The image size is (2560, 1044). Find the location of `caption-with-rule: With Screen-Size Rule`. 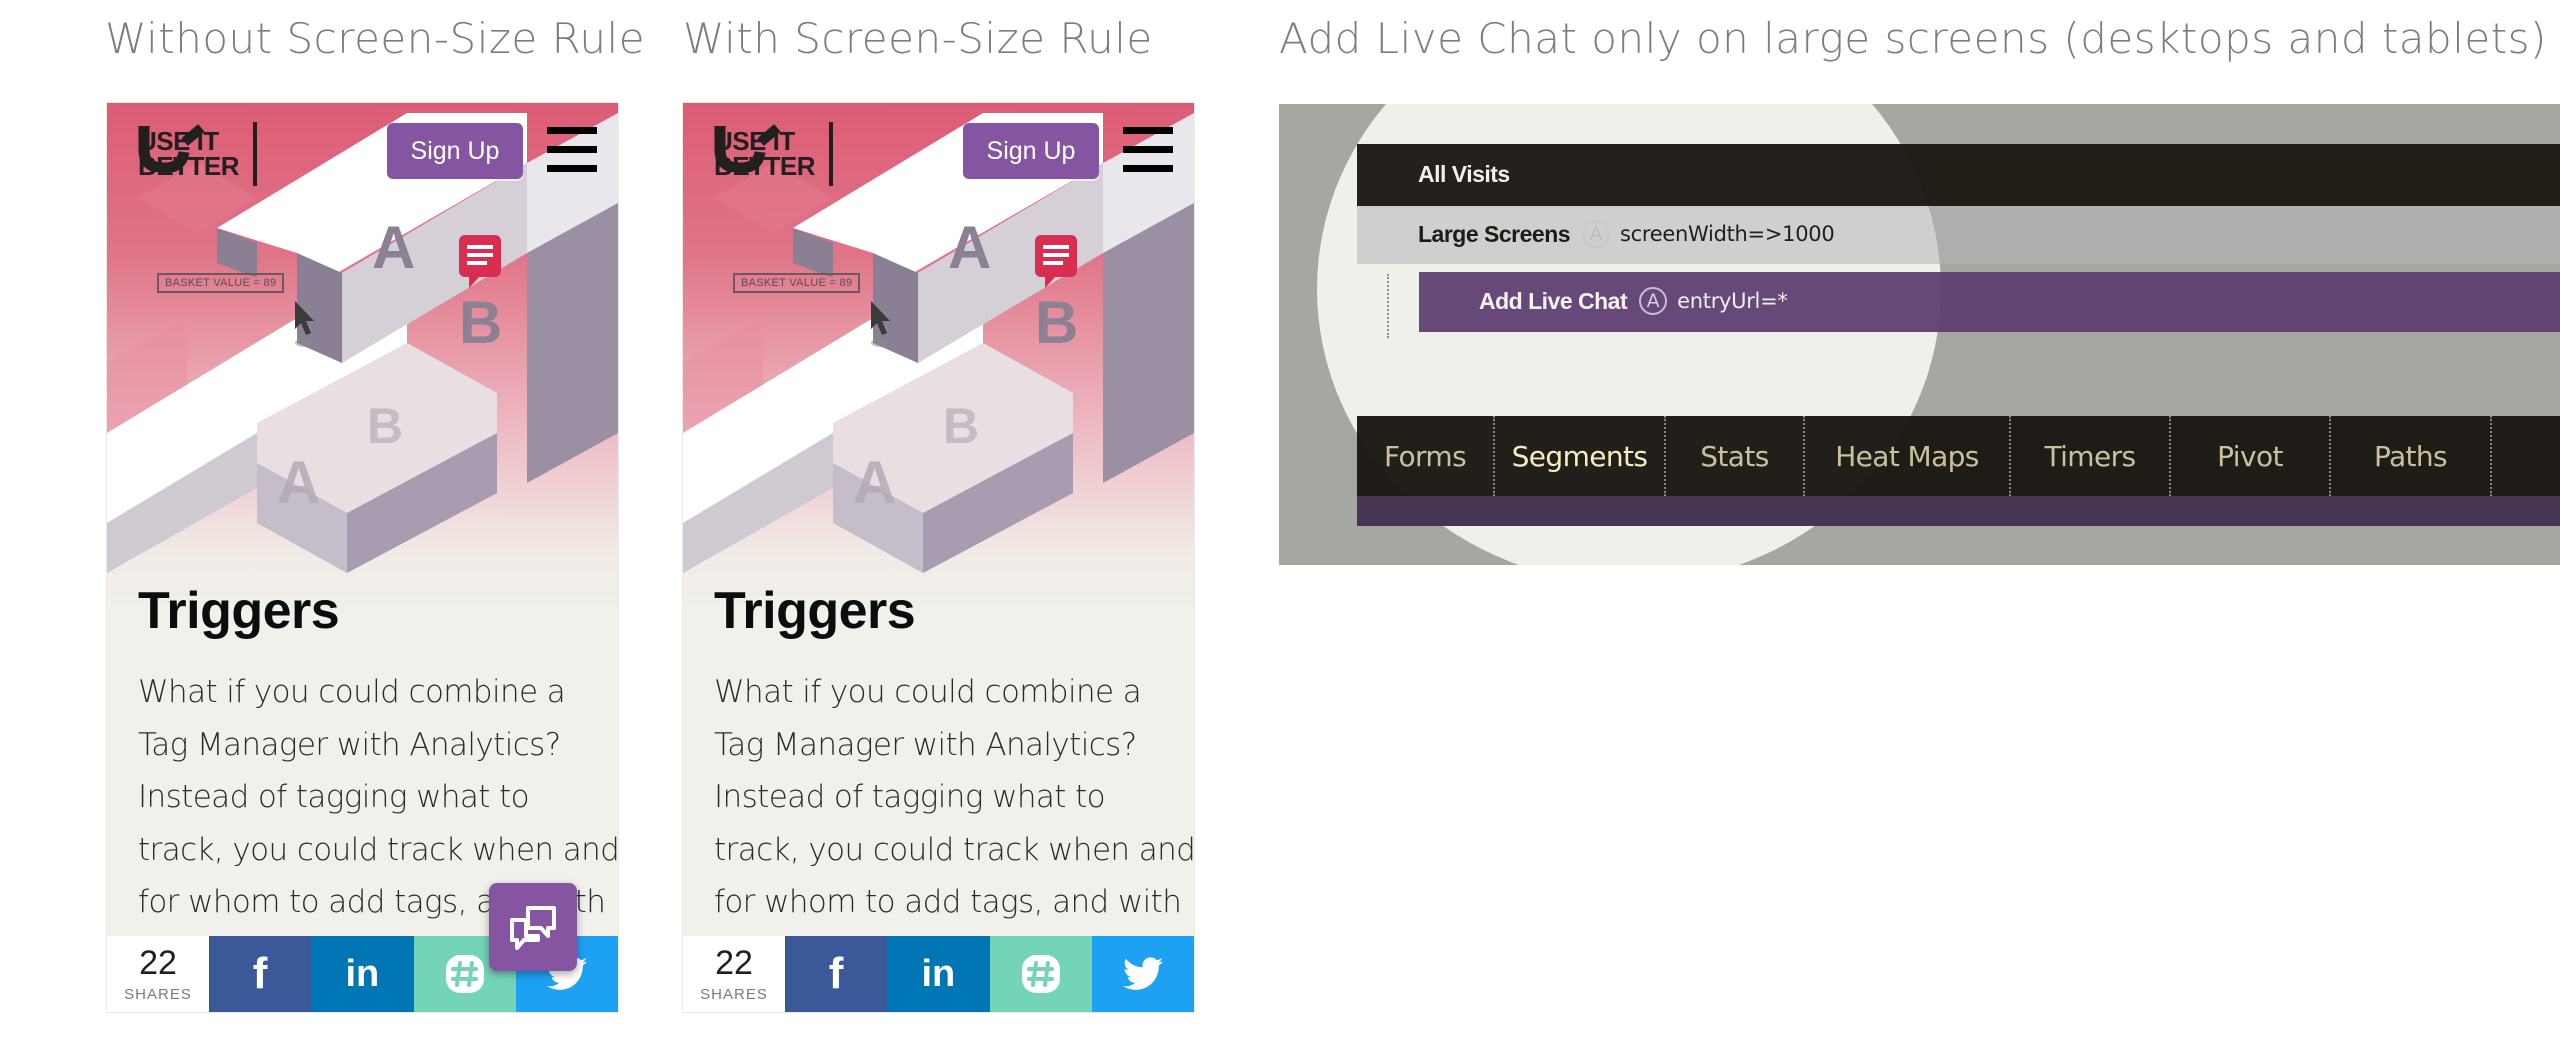

caption-with-rule: With Screen-Size Rule is located at coordinates (918, 38).